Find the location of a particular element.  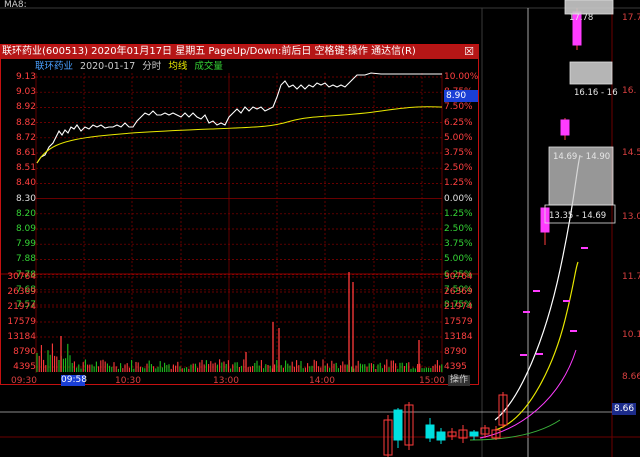

bg-axis-tick: 17.7 is located at coordinates (631, 18).